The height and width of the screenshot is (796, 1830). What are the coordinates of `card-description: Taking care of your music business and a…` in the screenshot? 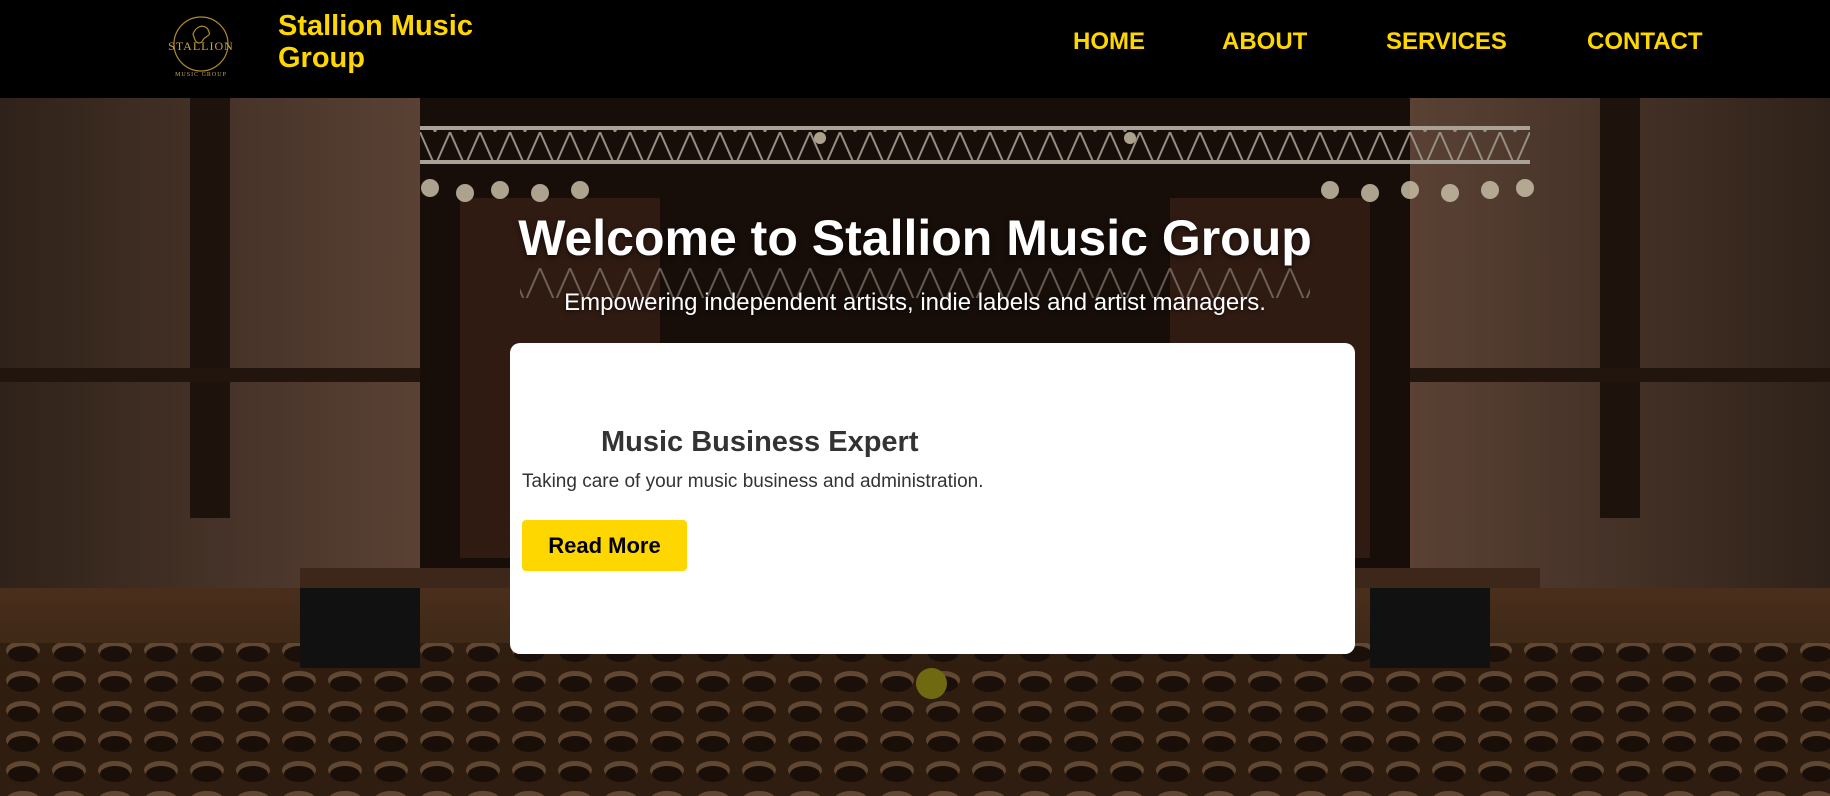 It's located at (753, 481).